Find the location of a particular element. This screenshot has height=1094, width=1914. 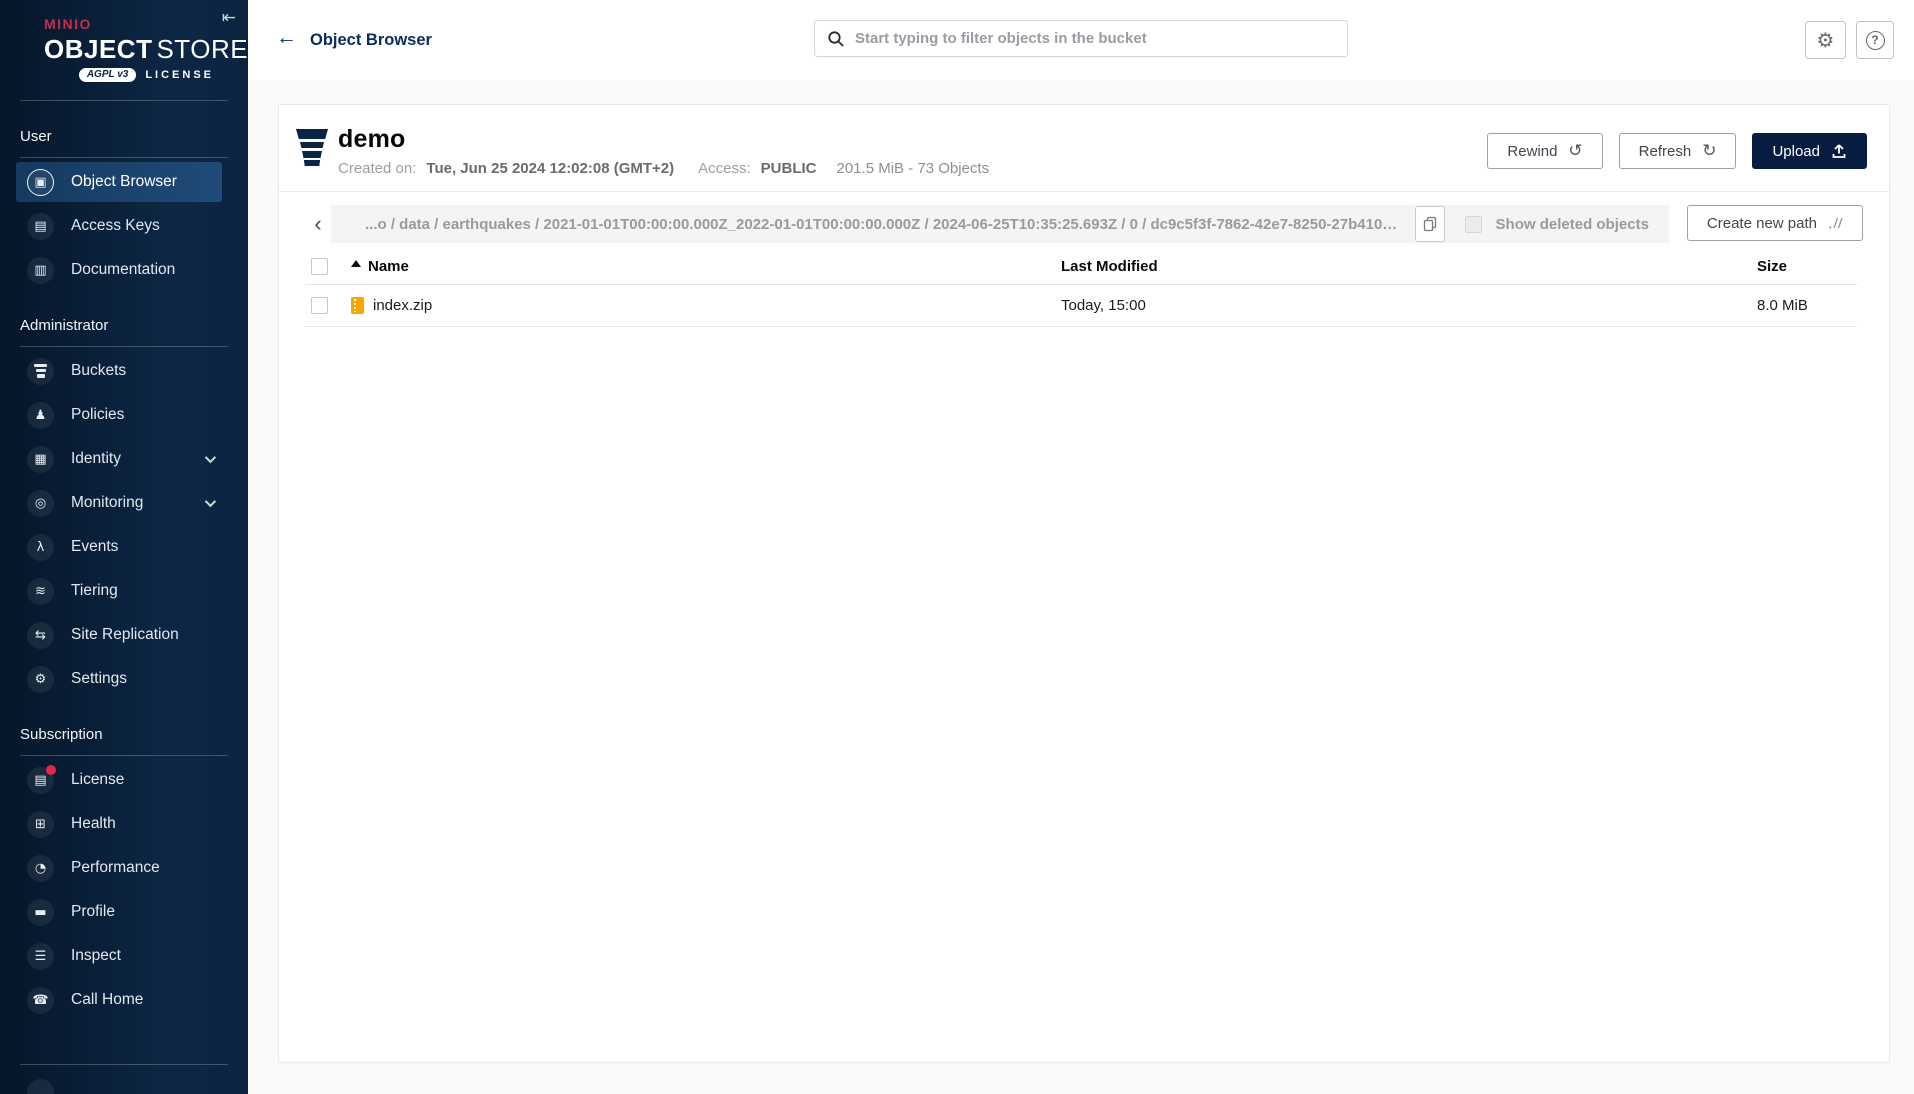

sidebar-item-label: Buckets is located at coordinates (99, 370).